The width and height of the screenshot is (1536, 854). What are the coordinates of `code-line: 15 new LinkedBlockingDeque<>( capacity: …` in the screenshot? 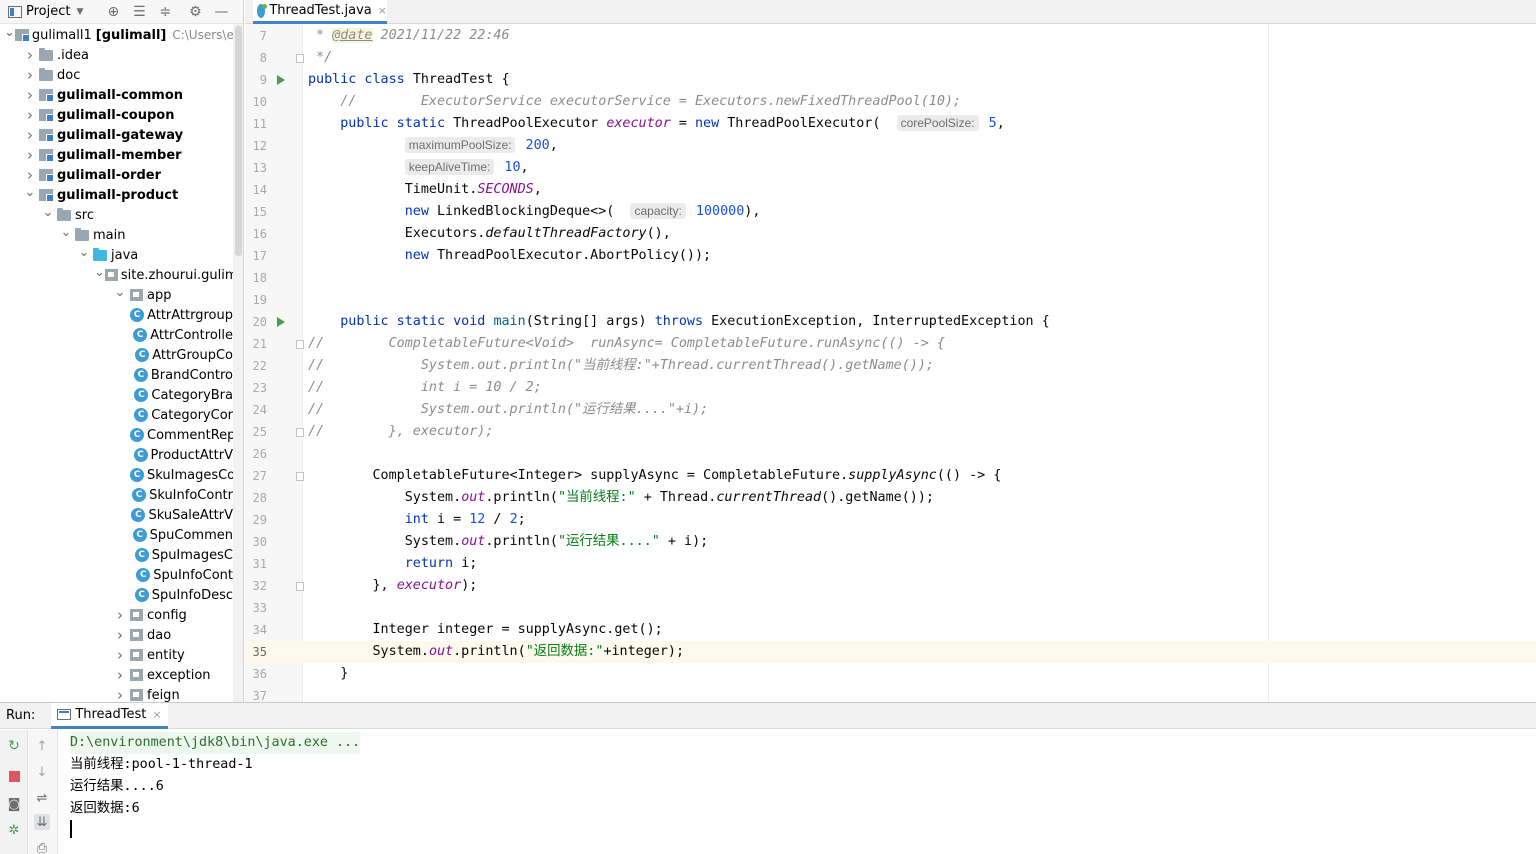 It's located at (894, 212).